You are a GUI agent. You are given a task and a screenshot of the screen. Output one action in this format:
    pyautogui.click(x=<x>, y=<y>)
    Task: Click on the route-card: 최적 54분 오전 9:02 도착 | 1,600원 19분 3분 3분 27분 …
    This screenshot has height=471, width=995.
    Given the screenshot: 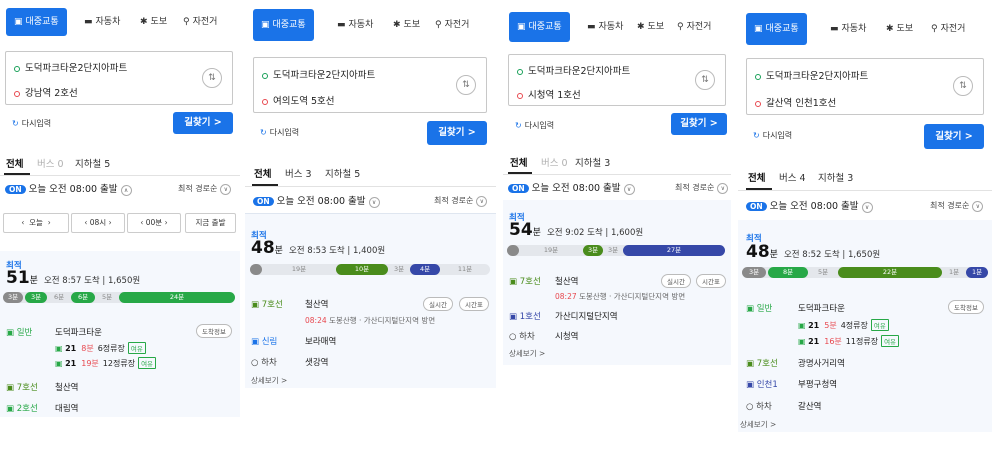 What is the action you would take?
    pyautogui.click(x=617, y=282)
    